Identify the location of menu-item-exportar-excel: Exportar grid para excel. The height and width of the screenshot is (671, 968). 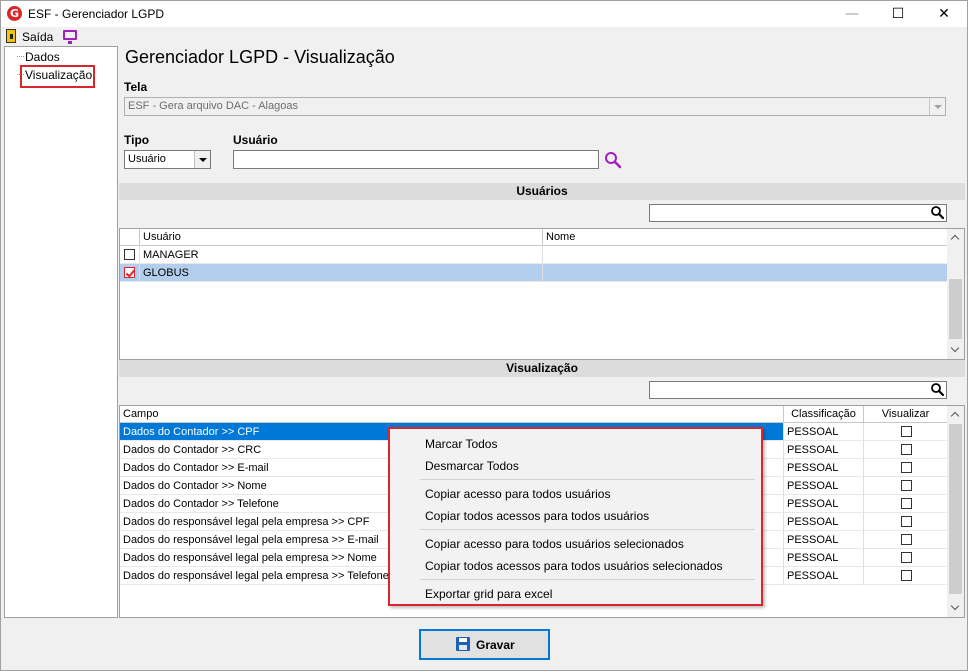
(488, 594).